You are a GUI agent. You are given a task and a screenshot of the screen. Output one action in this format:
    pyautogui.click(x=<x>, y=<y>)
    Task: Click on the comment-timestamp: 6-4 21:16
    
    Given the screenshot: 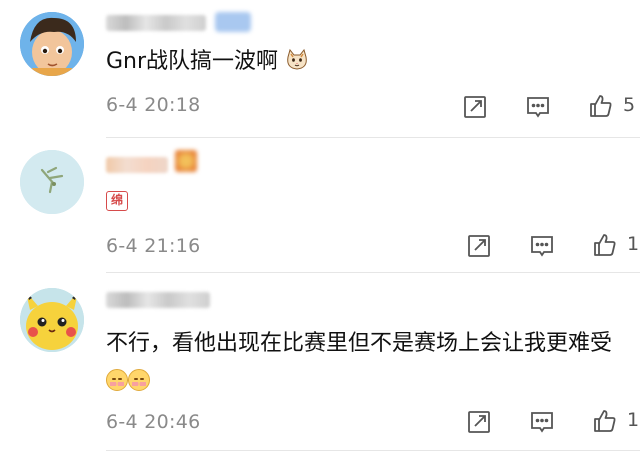 What is the action you would take?
    pyautogui.click(x=153, y=246)
    